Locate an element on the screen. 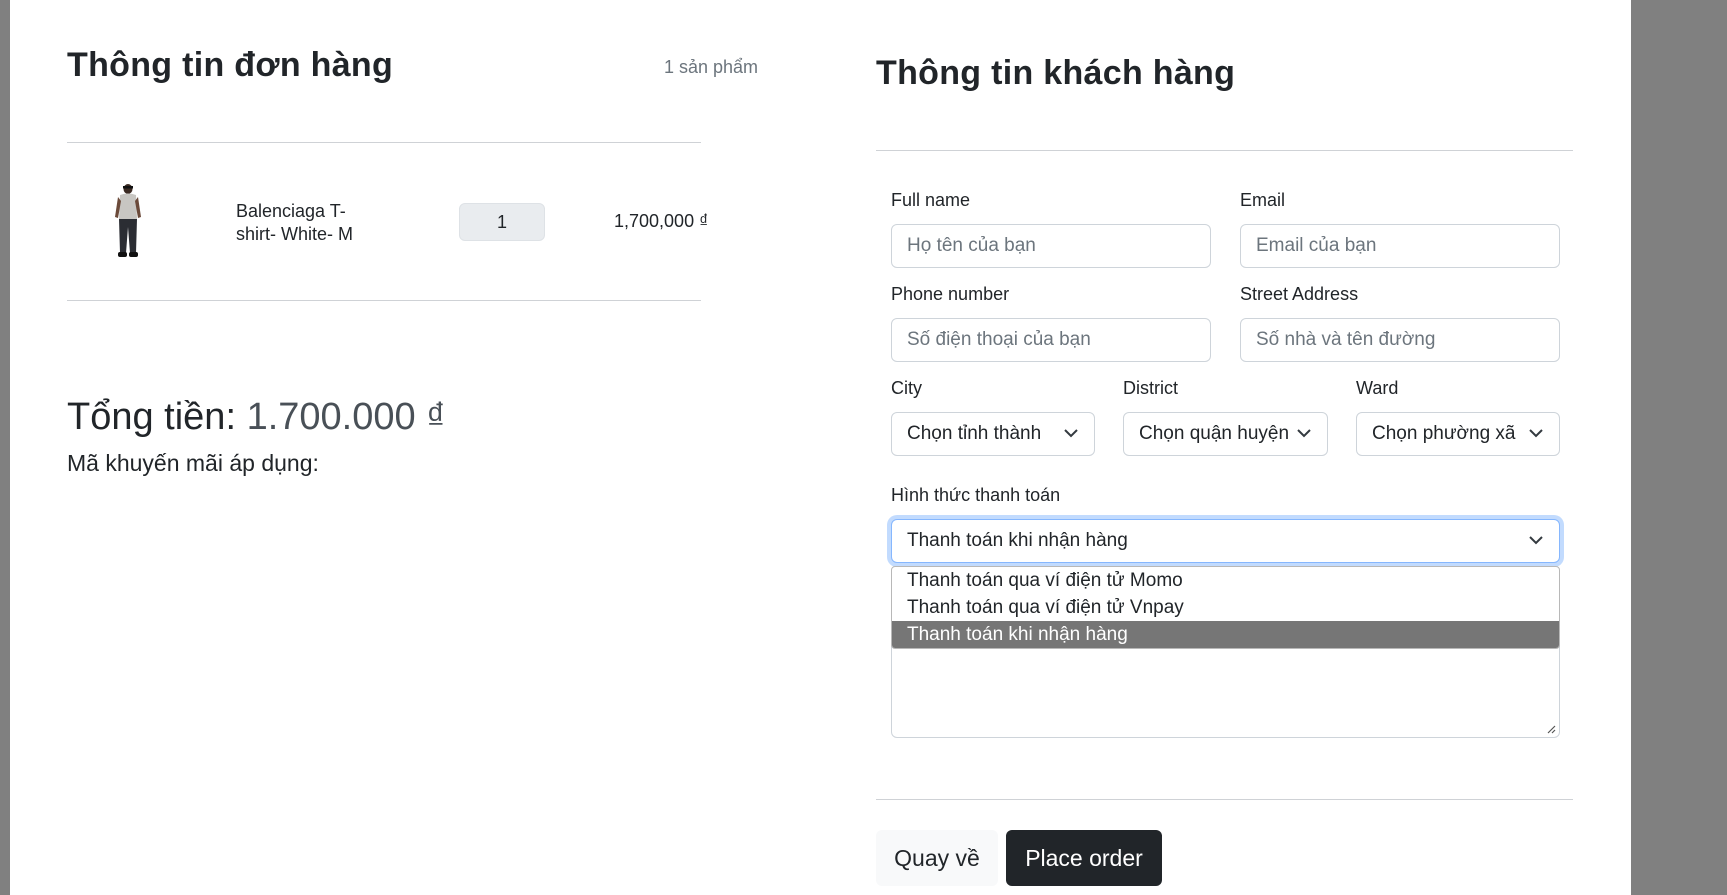 This screenshot has width=1727, height=895. payment-method-label: Hình thức thanh toán is located at coordinates (976, 495).